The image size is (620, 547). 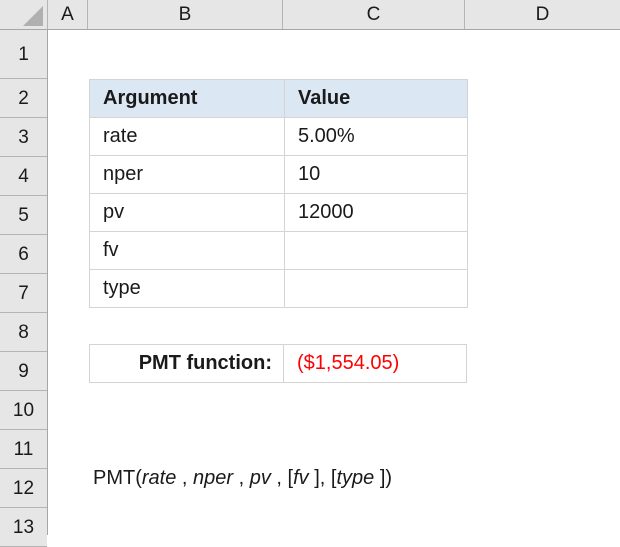 What do you see at coordinates (23, 449) in the screenshot?
I see `row-header-11: 11` at bounding box center [23, 449].